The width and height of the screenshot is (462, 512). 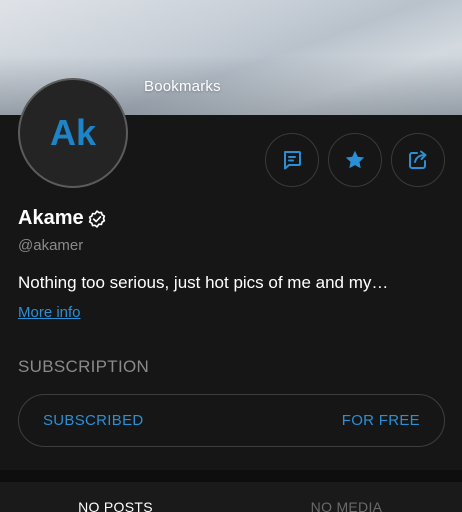 I want to click on avatar-initials: Ak, so click(x=73, y=132).